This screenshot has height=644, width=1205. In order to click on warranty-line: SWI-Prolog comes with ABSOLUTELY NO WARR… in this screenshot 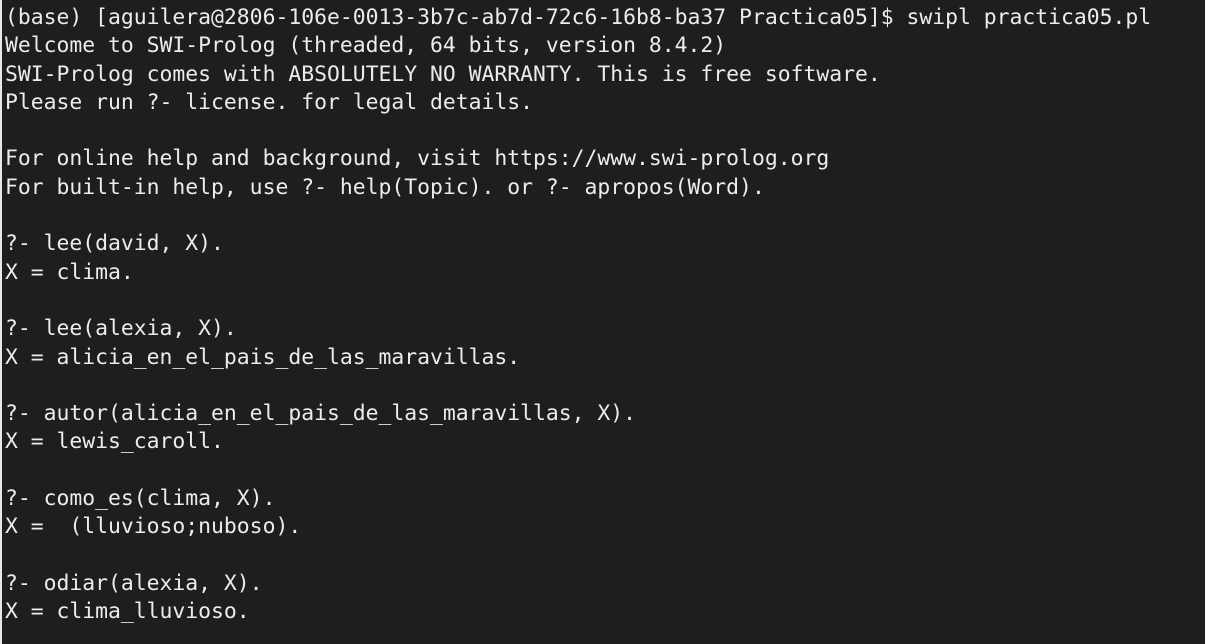, I will do `click(443, 74)`.